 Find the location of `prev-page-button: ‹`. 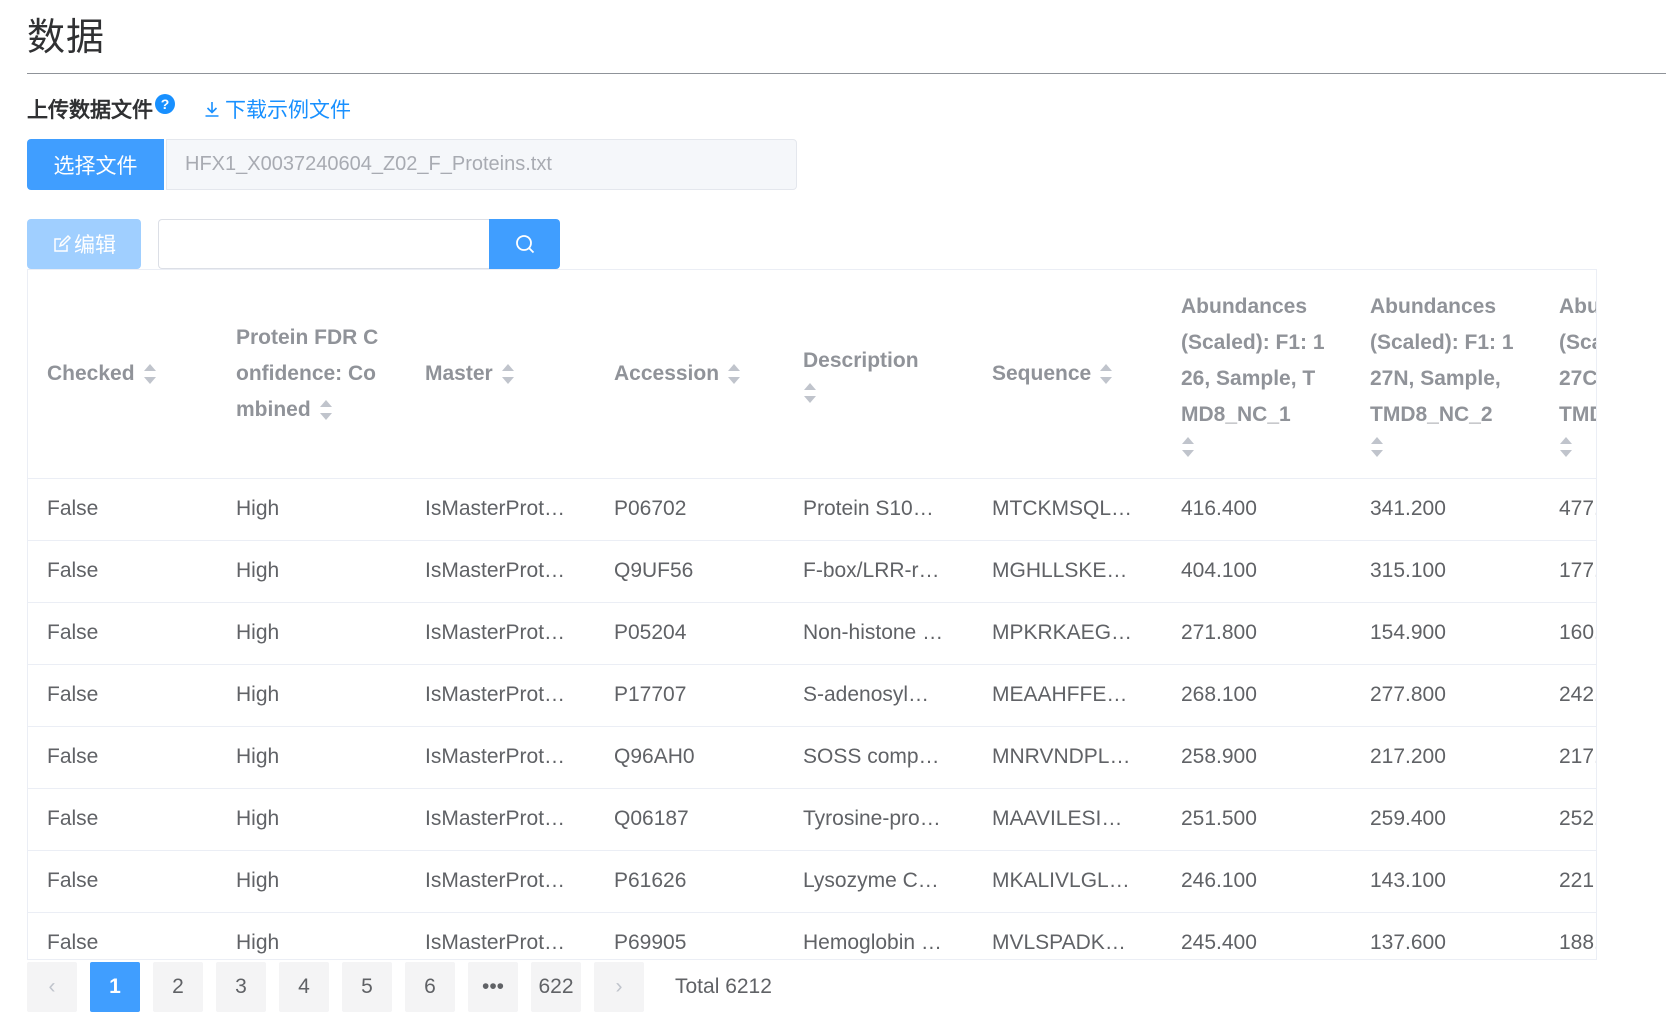

prev-page-button: ‹ is located at coordinates (52, 987).